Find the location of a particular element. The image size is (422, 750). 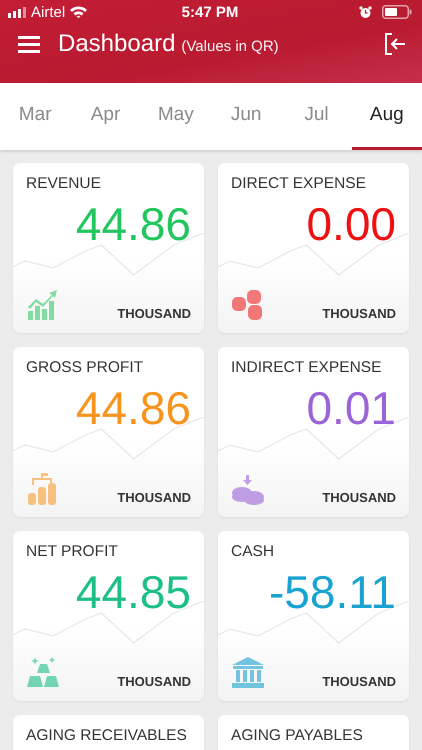

metric-card: REVENUE 44.86 THOUSAND is located at coordinates (108, 248).